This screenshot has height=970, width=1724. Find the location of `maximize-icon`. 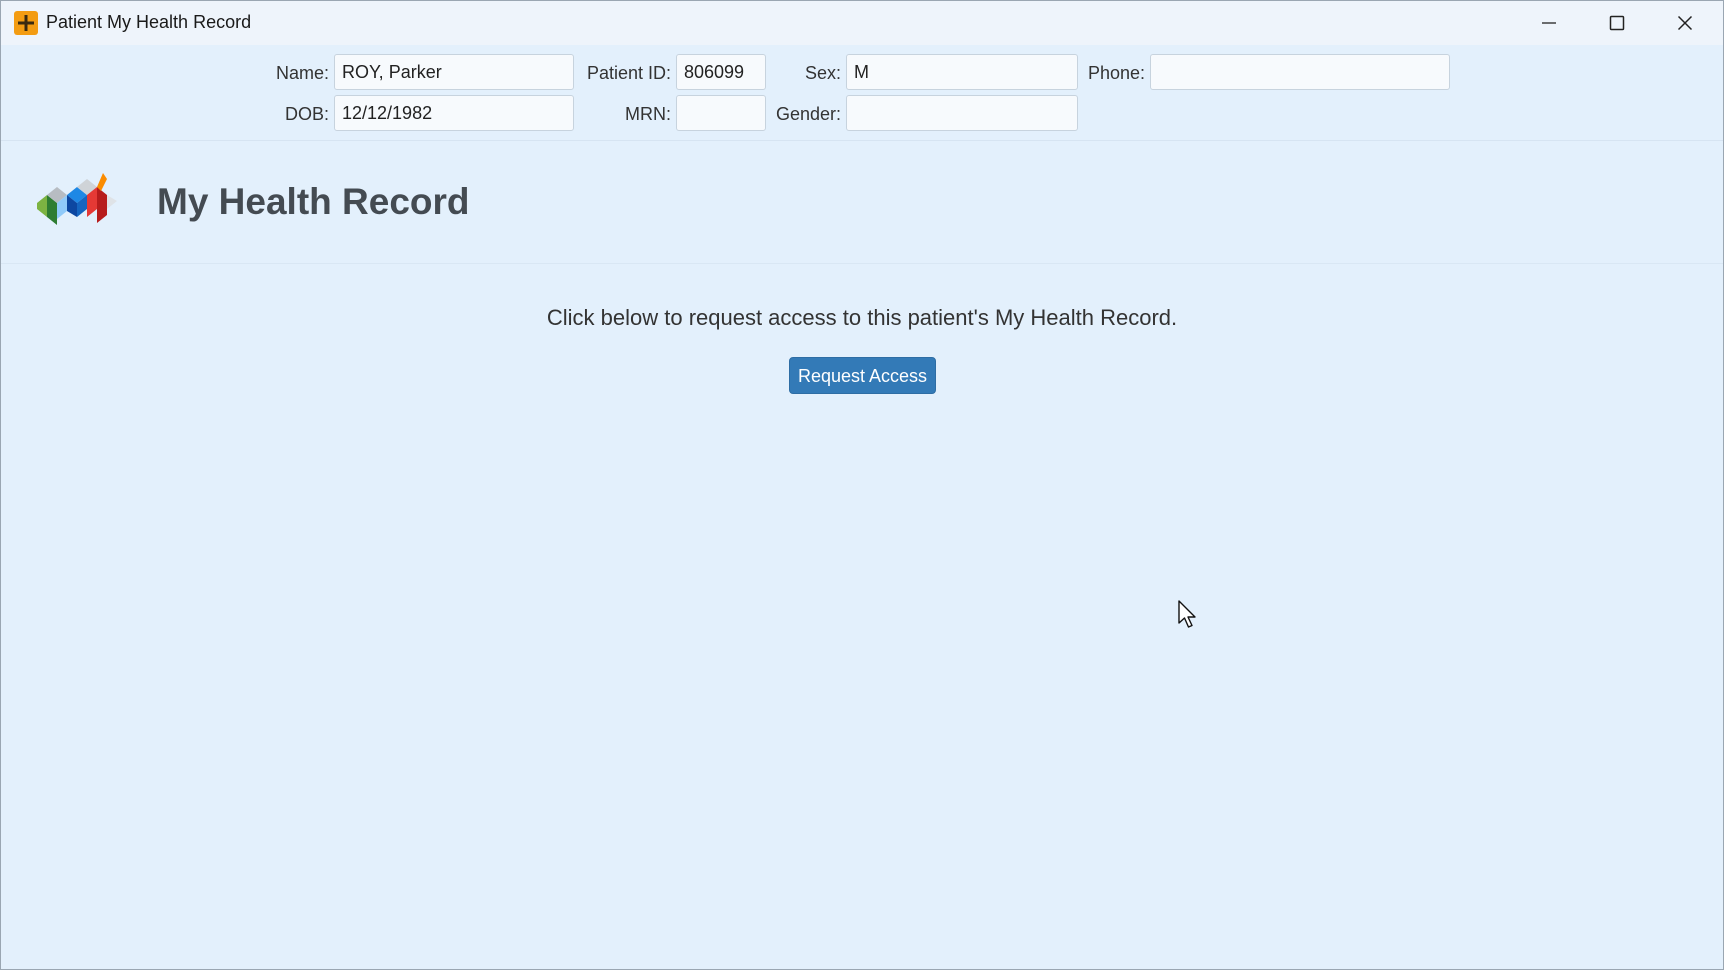

maximize-icon is located at coordinates (1617, 23).